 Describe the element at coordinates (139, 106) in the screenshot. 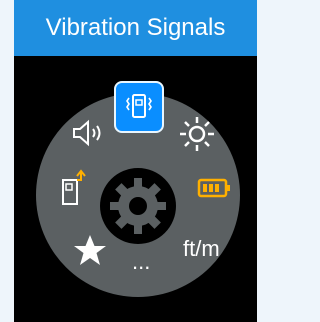

I see `vibration-icon` at that location.